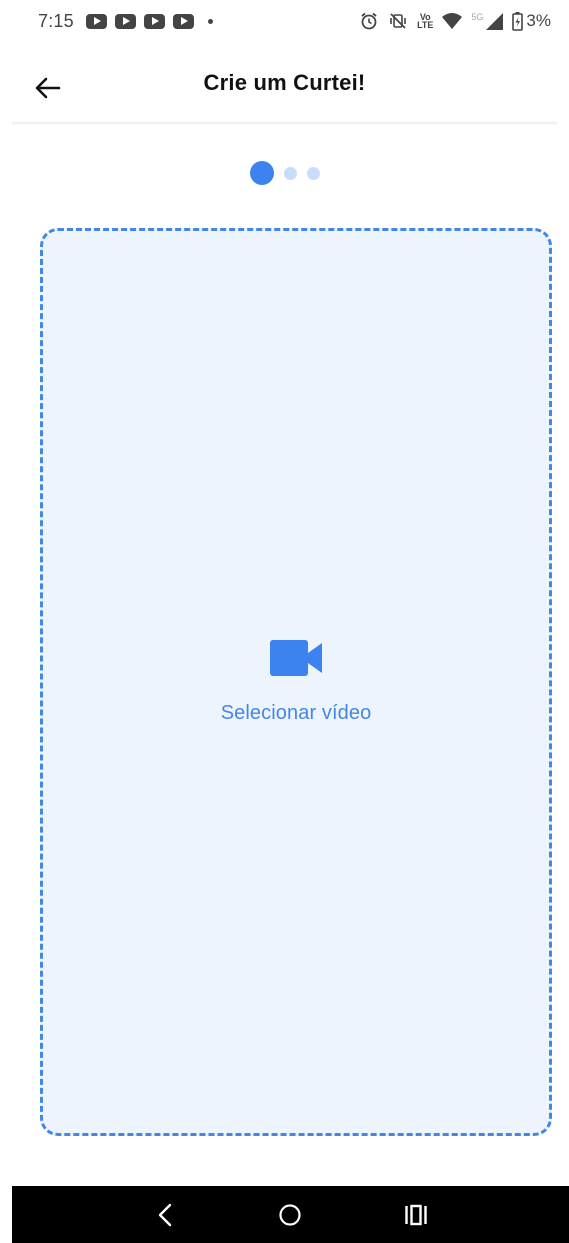  What do you see at coordinates (538, 20) in the screenshot?
I see `battery-percent: 3%` at bounding box center [538, 20].